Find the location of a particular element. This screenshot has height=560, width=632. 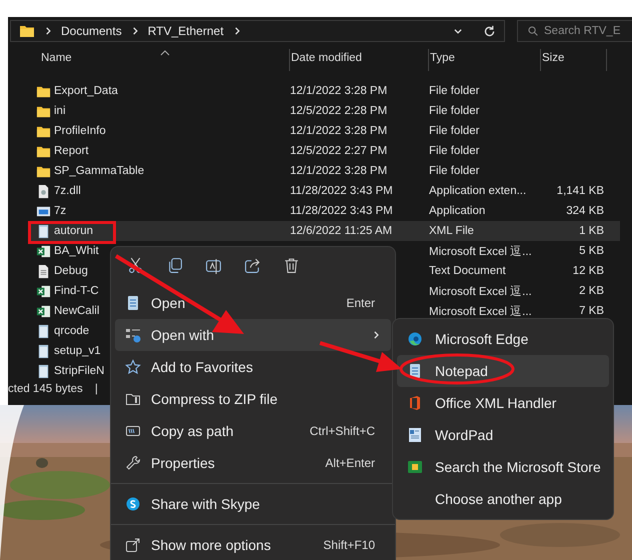

file-name: Export_Data is located at coordinates (86, 91).